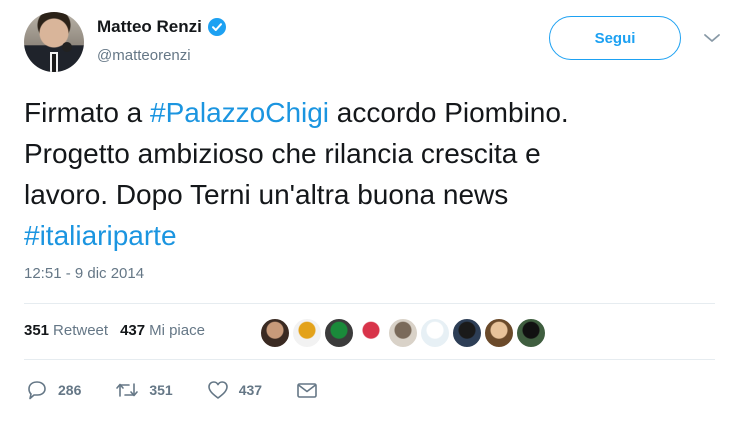 This screenshot has width=739, height=434. I want to click on tweet-text-line: #italiariparte, so click(369, 235).